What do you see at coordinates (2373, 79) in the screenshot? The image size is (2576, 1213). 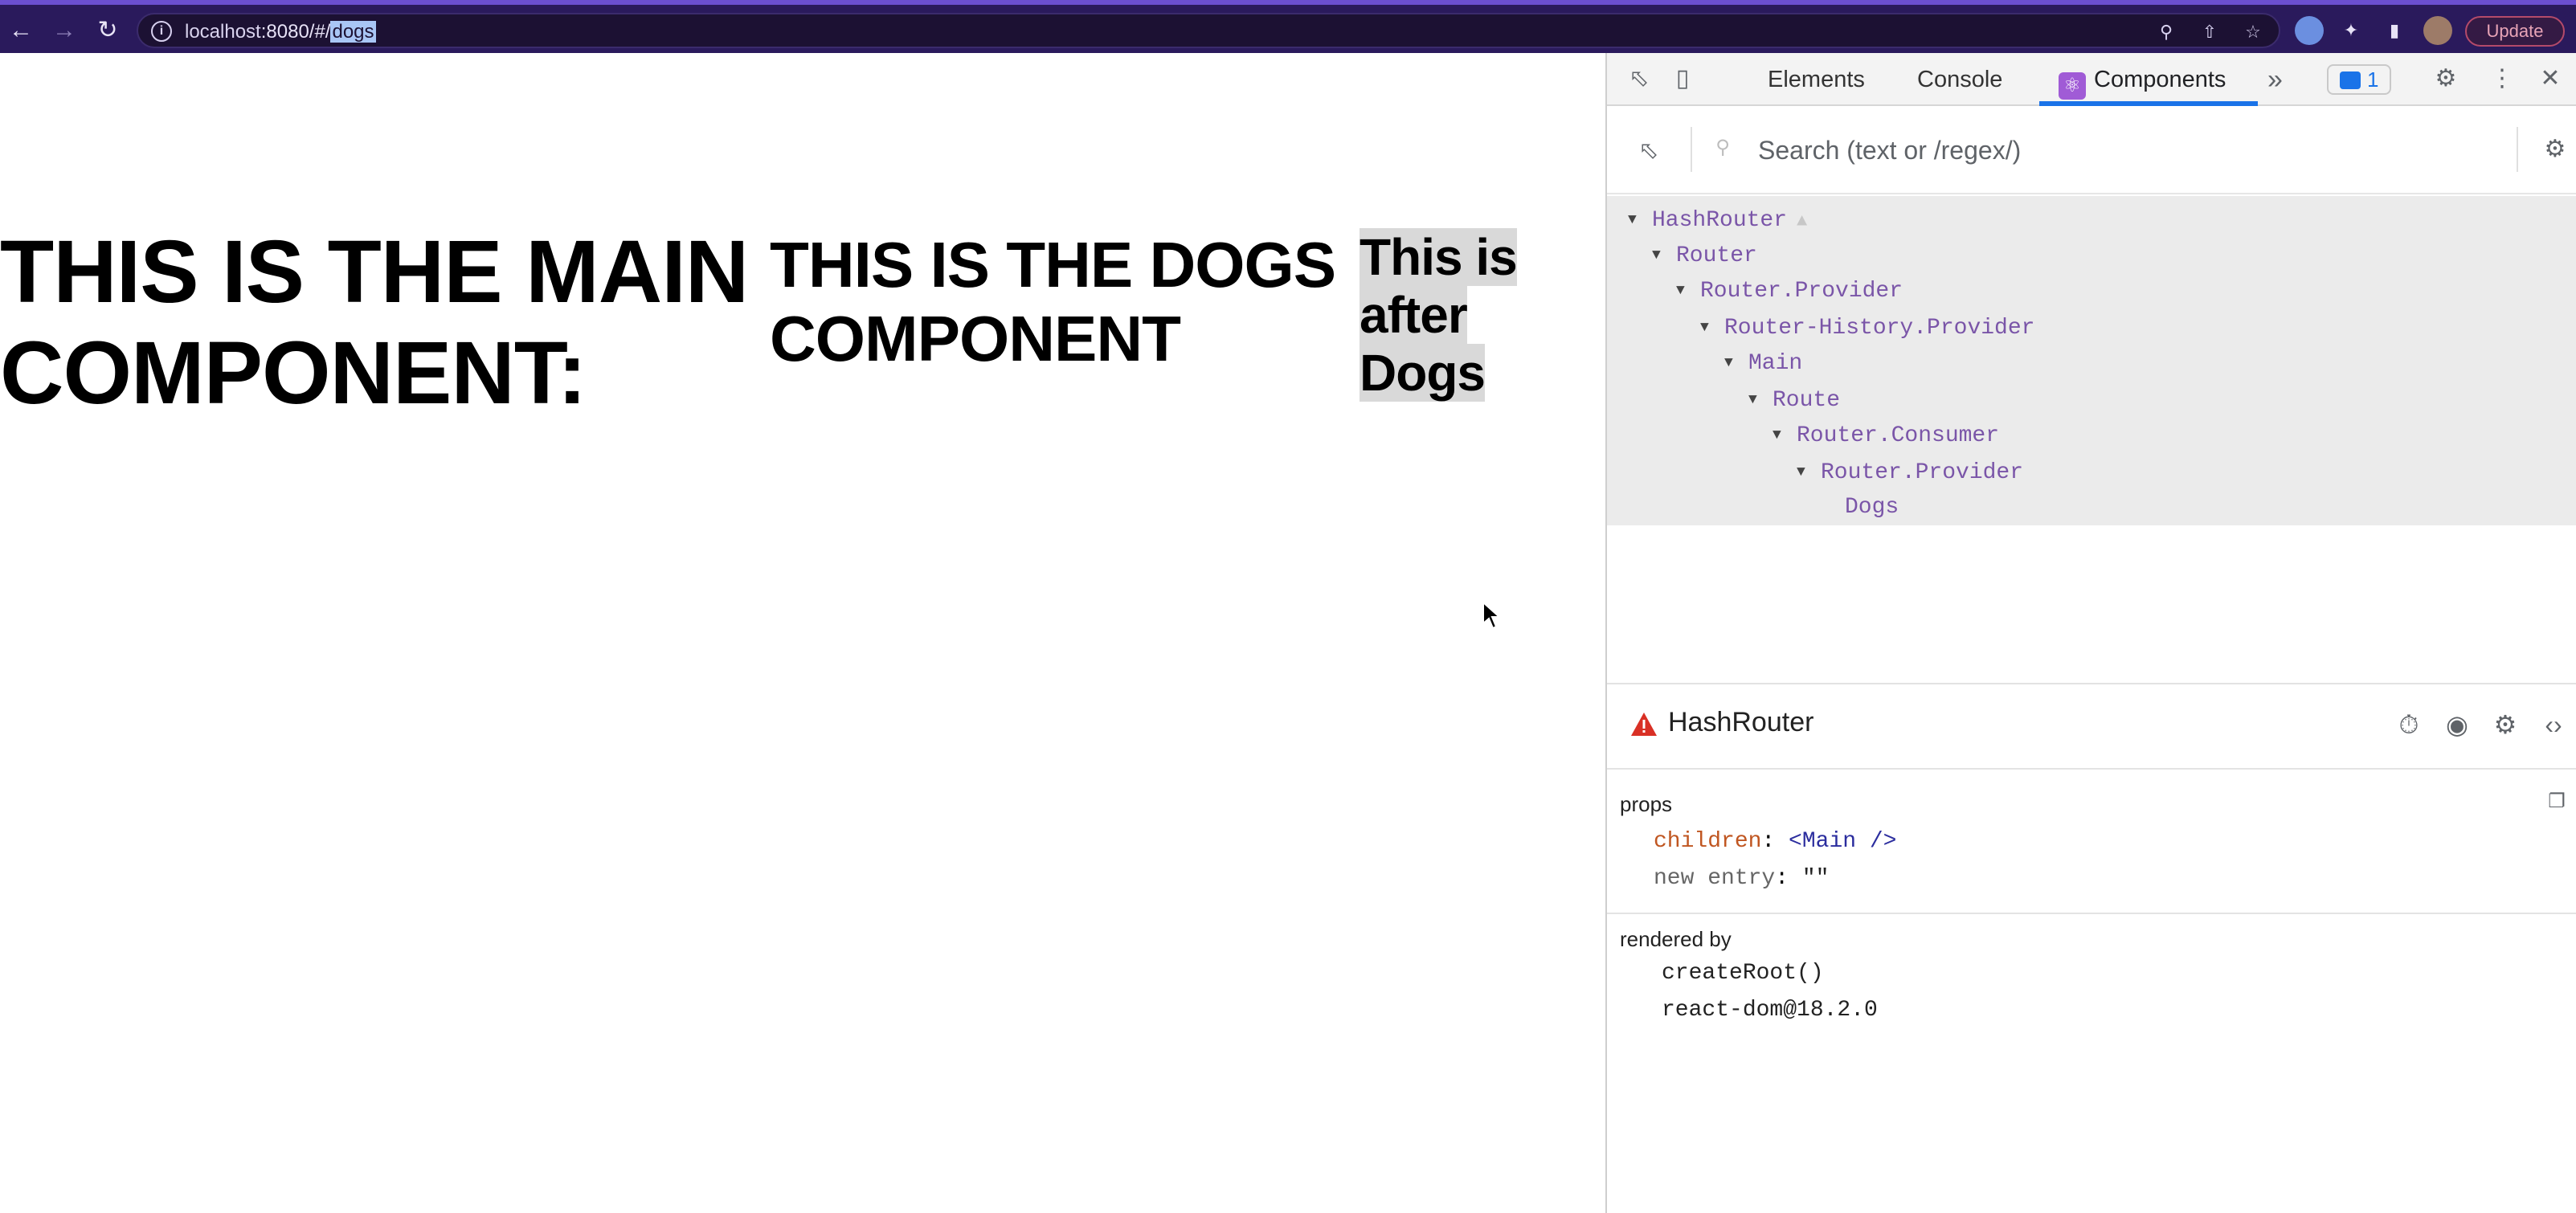 I see `issues-count: 1` at bounding box center [2373, 79].